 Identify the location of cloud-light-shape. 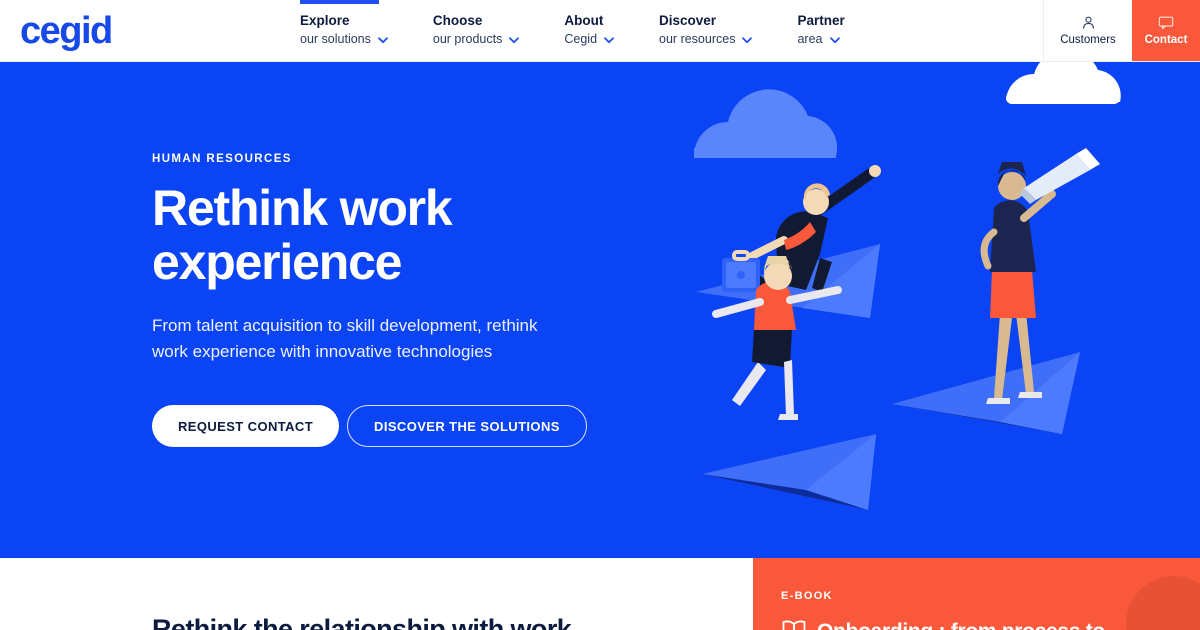
(766, 123).